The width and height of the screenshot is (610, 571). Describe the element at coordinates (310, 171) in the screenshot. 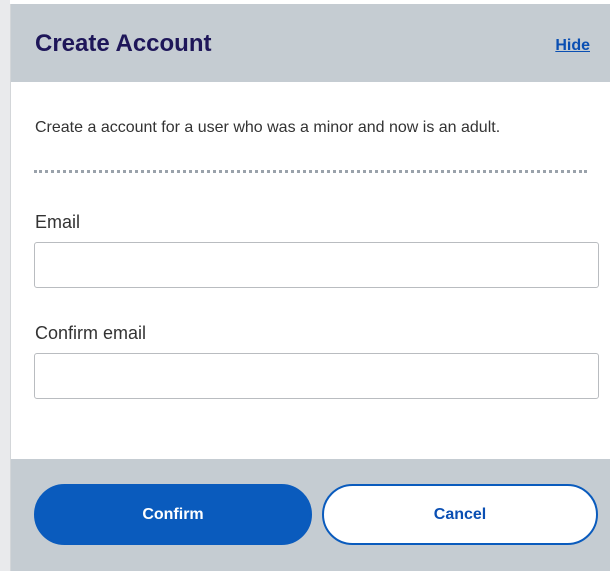

I see `dotted-divider` at that location.